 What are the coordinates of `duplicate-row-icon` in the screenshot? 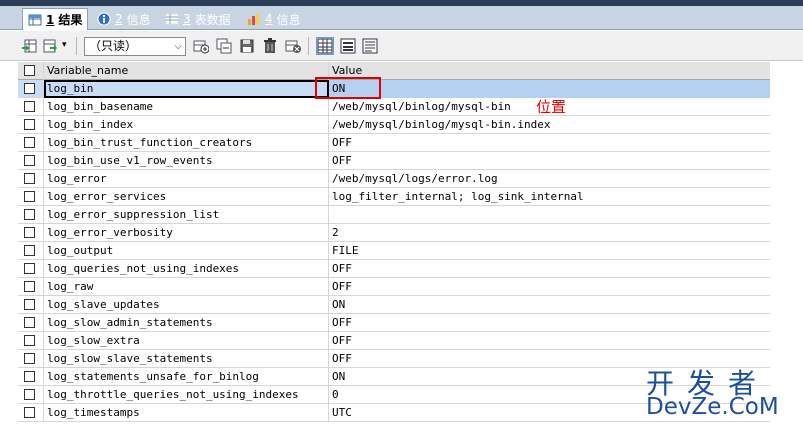 It's located at (224, 46).